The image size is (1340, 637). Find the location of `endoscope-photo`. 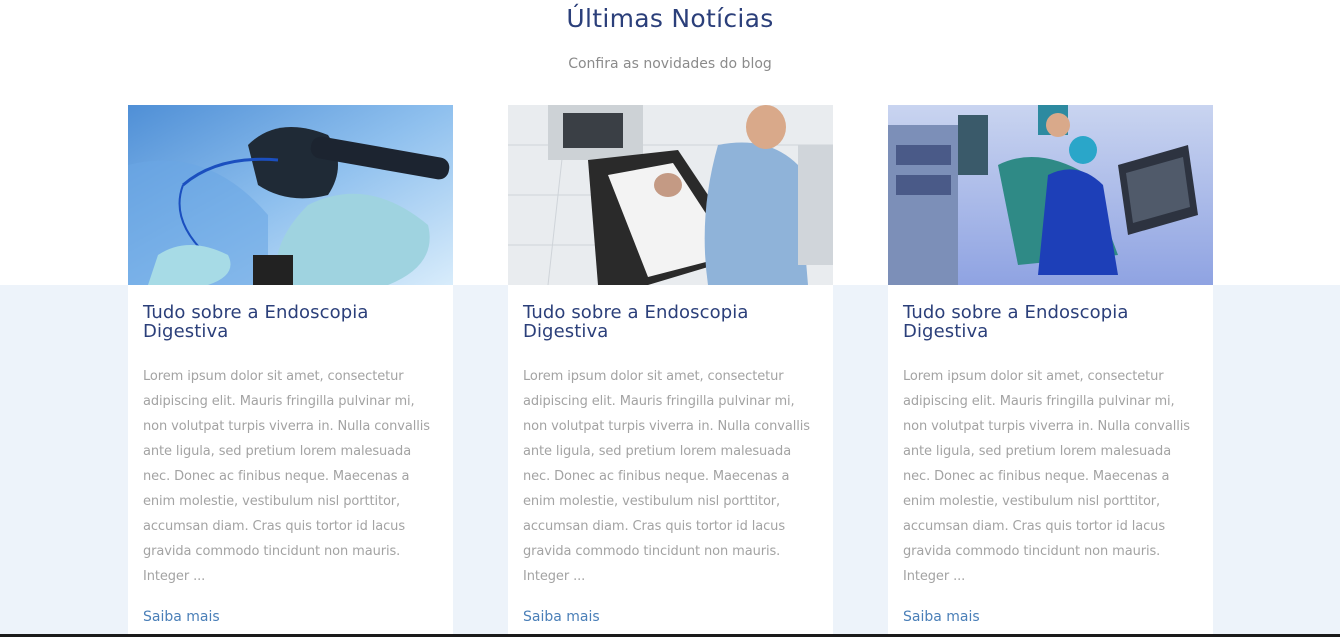

endoscope-photo is located at coordinates (290, 195).